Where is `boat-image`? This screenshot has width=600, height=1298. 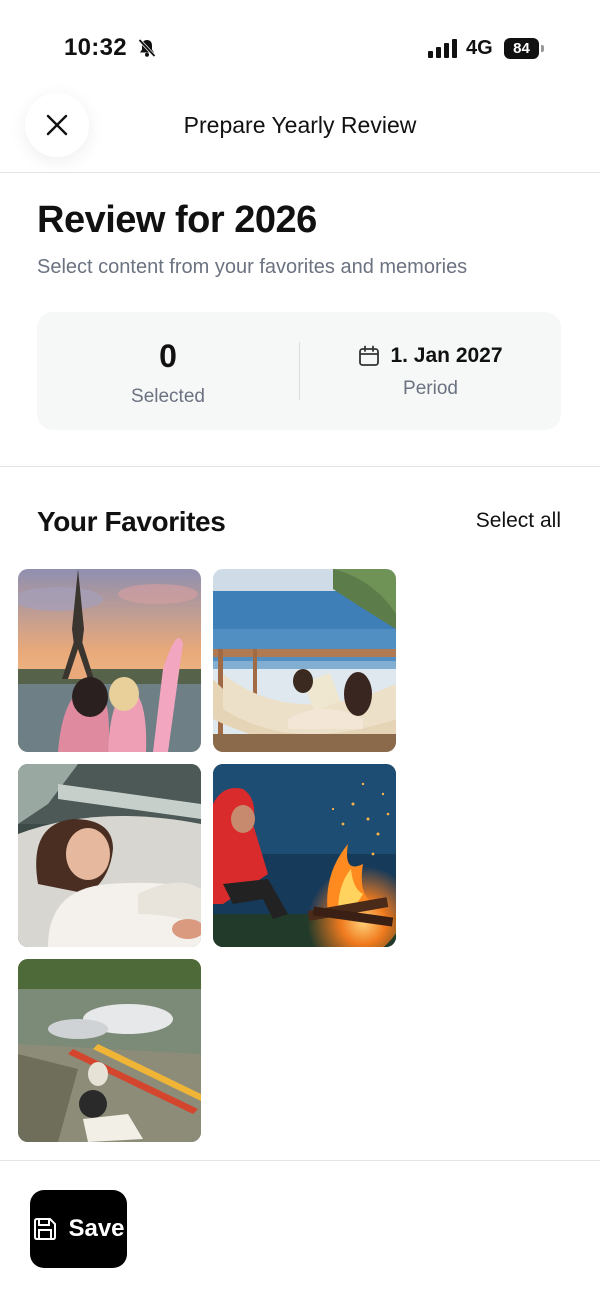
boat-image is located at coordinates (109, 855).